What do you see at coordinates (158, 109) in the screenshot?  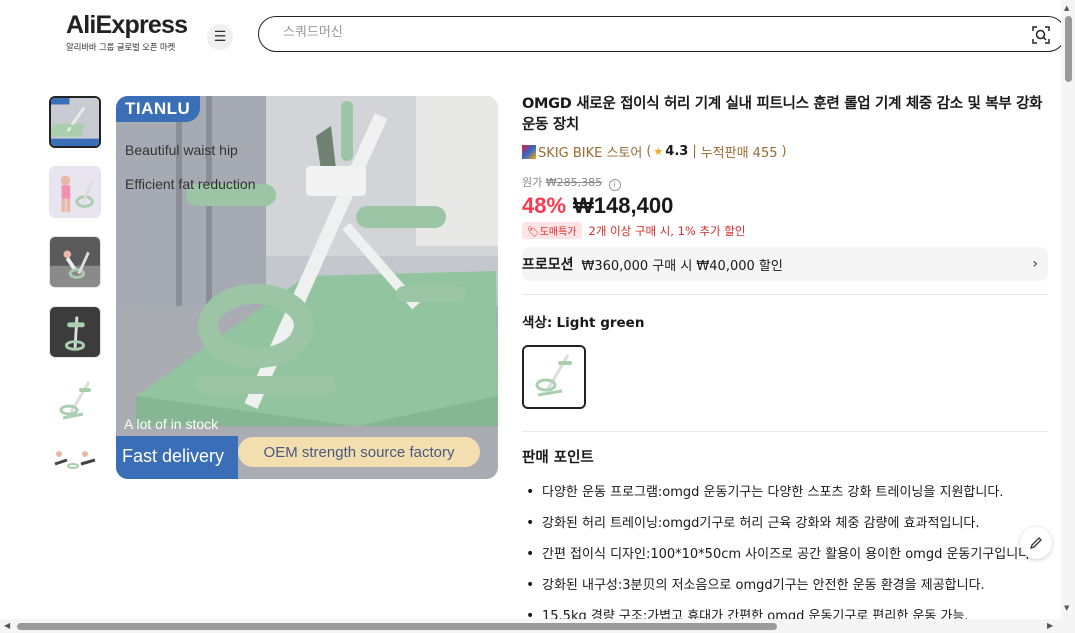 I see `brand-tag: TIANLU` at bounding box center [158, 109].